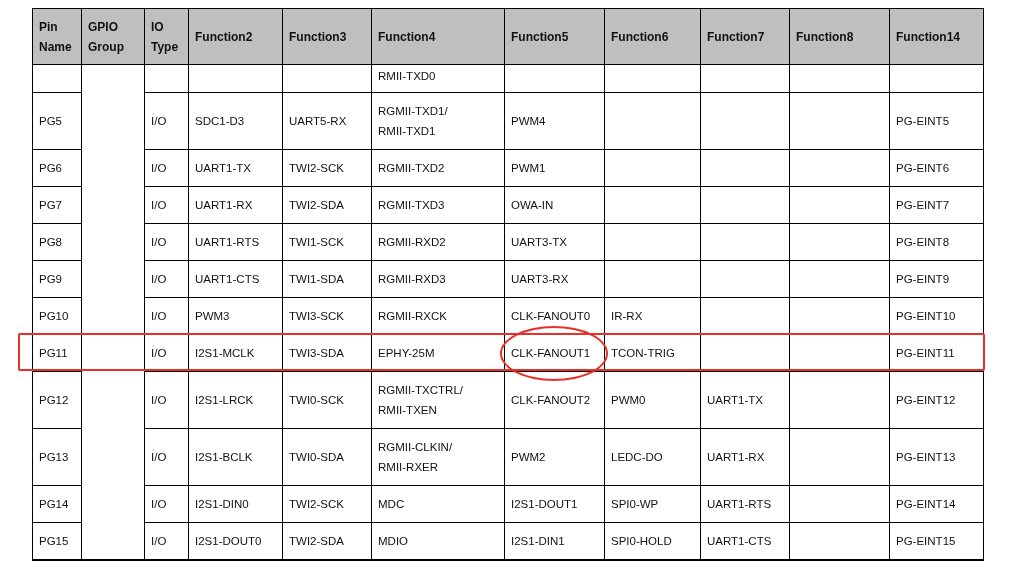 The height and width of the screenshot is (565, 1015). I want to click on table-cell: I2S1-DOUT1, so click(554, 504).